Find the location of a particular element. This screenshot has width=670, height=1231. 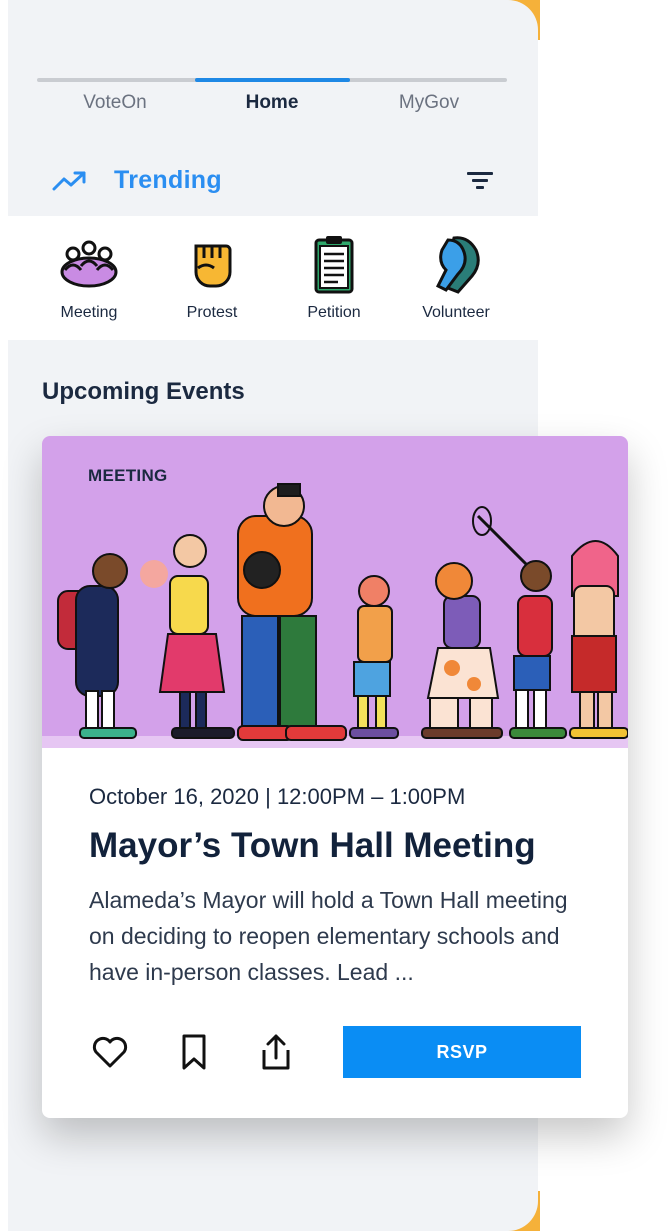

category-label: Meeting is located at coordinates (89, 312).